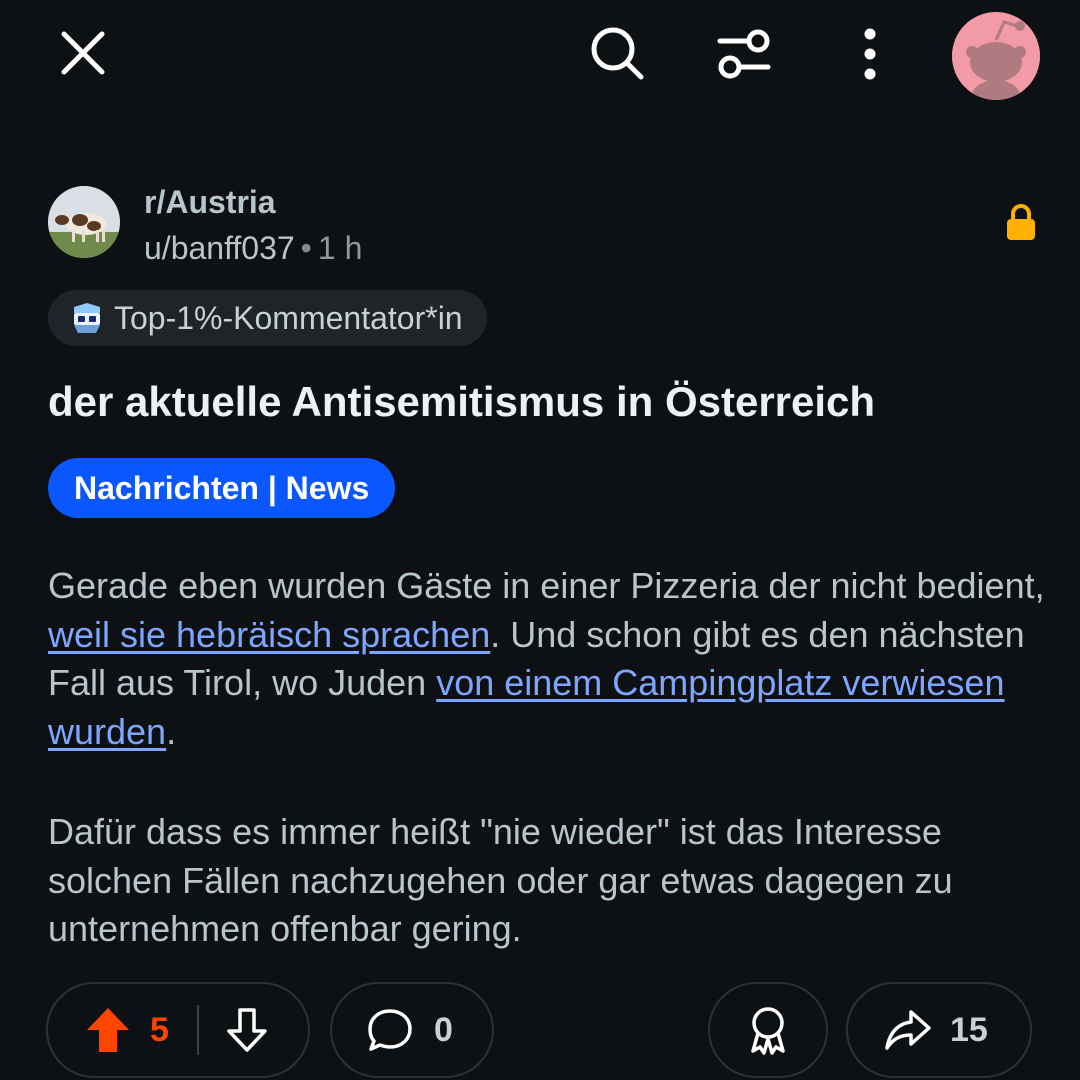 The width and height of the screenshot is (1080, 1080). What do you see at coordinates (197, 1030) in the screenshot?
I see `vote-divider` at bounding box center [197, 1030].